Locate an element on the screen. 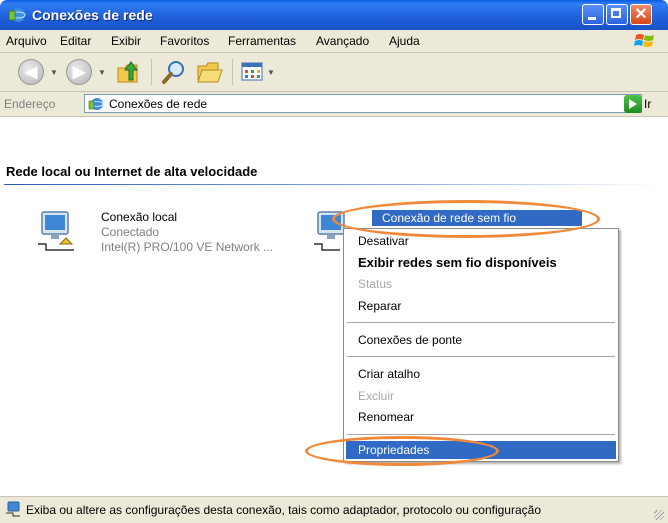 This screenshot has height=523, width=668. address-bar: Endereço Conexões de rede Ir is located at coordinates (334, 104).